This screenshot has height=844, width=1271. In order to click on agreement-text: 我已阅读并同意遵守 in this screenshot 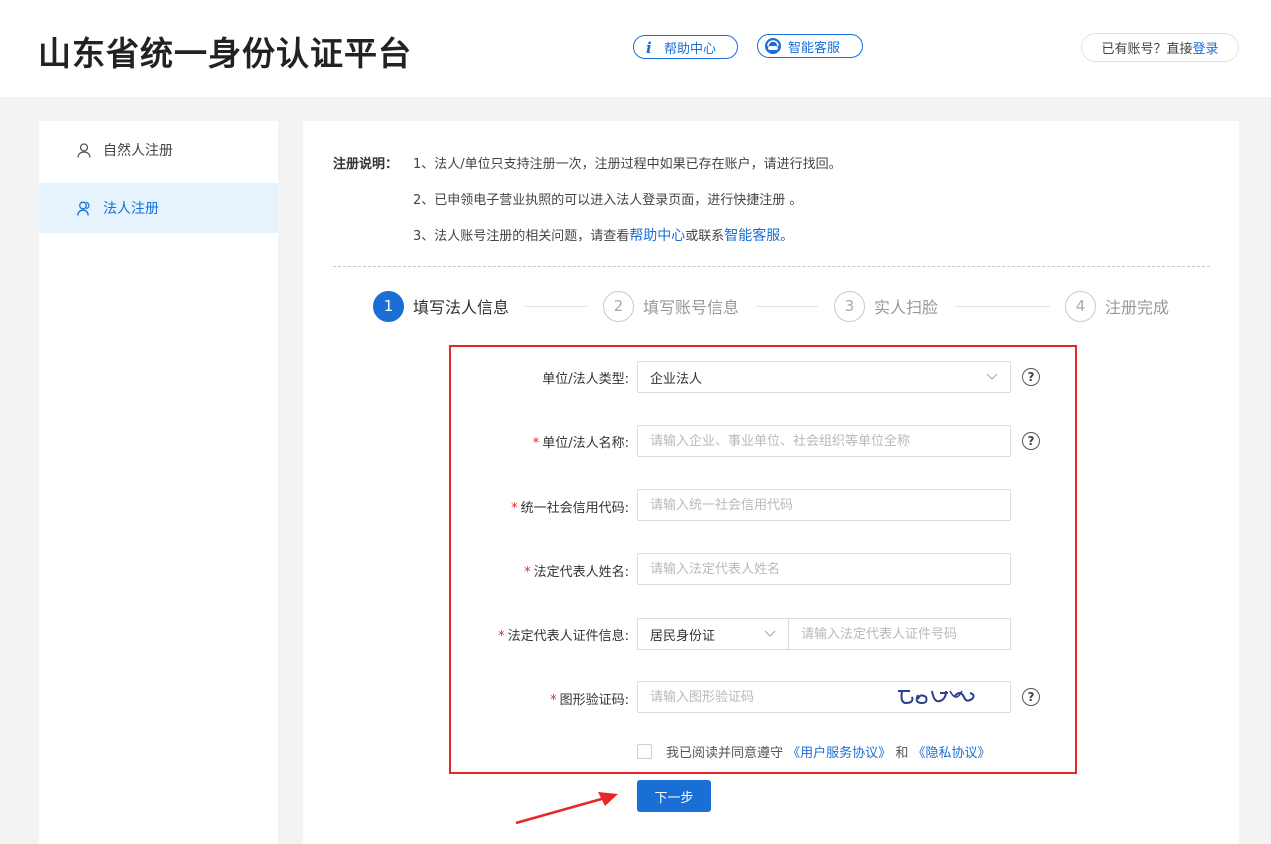, I will do `click(725, 753)`.